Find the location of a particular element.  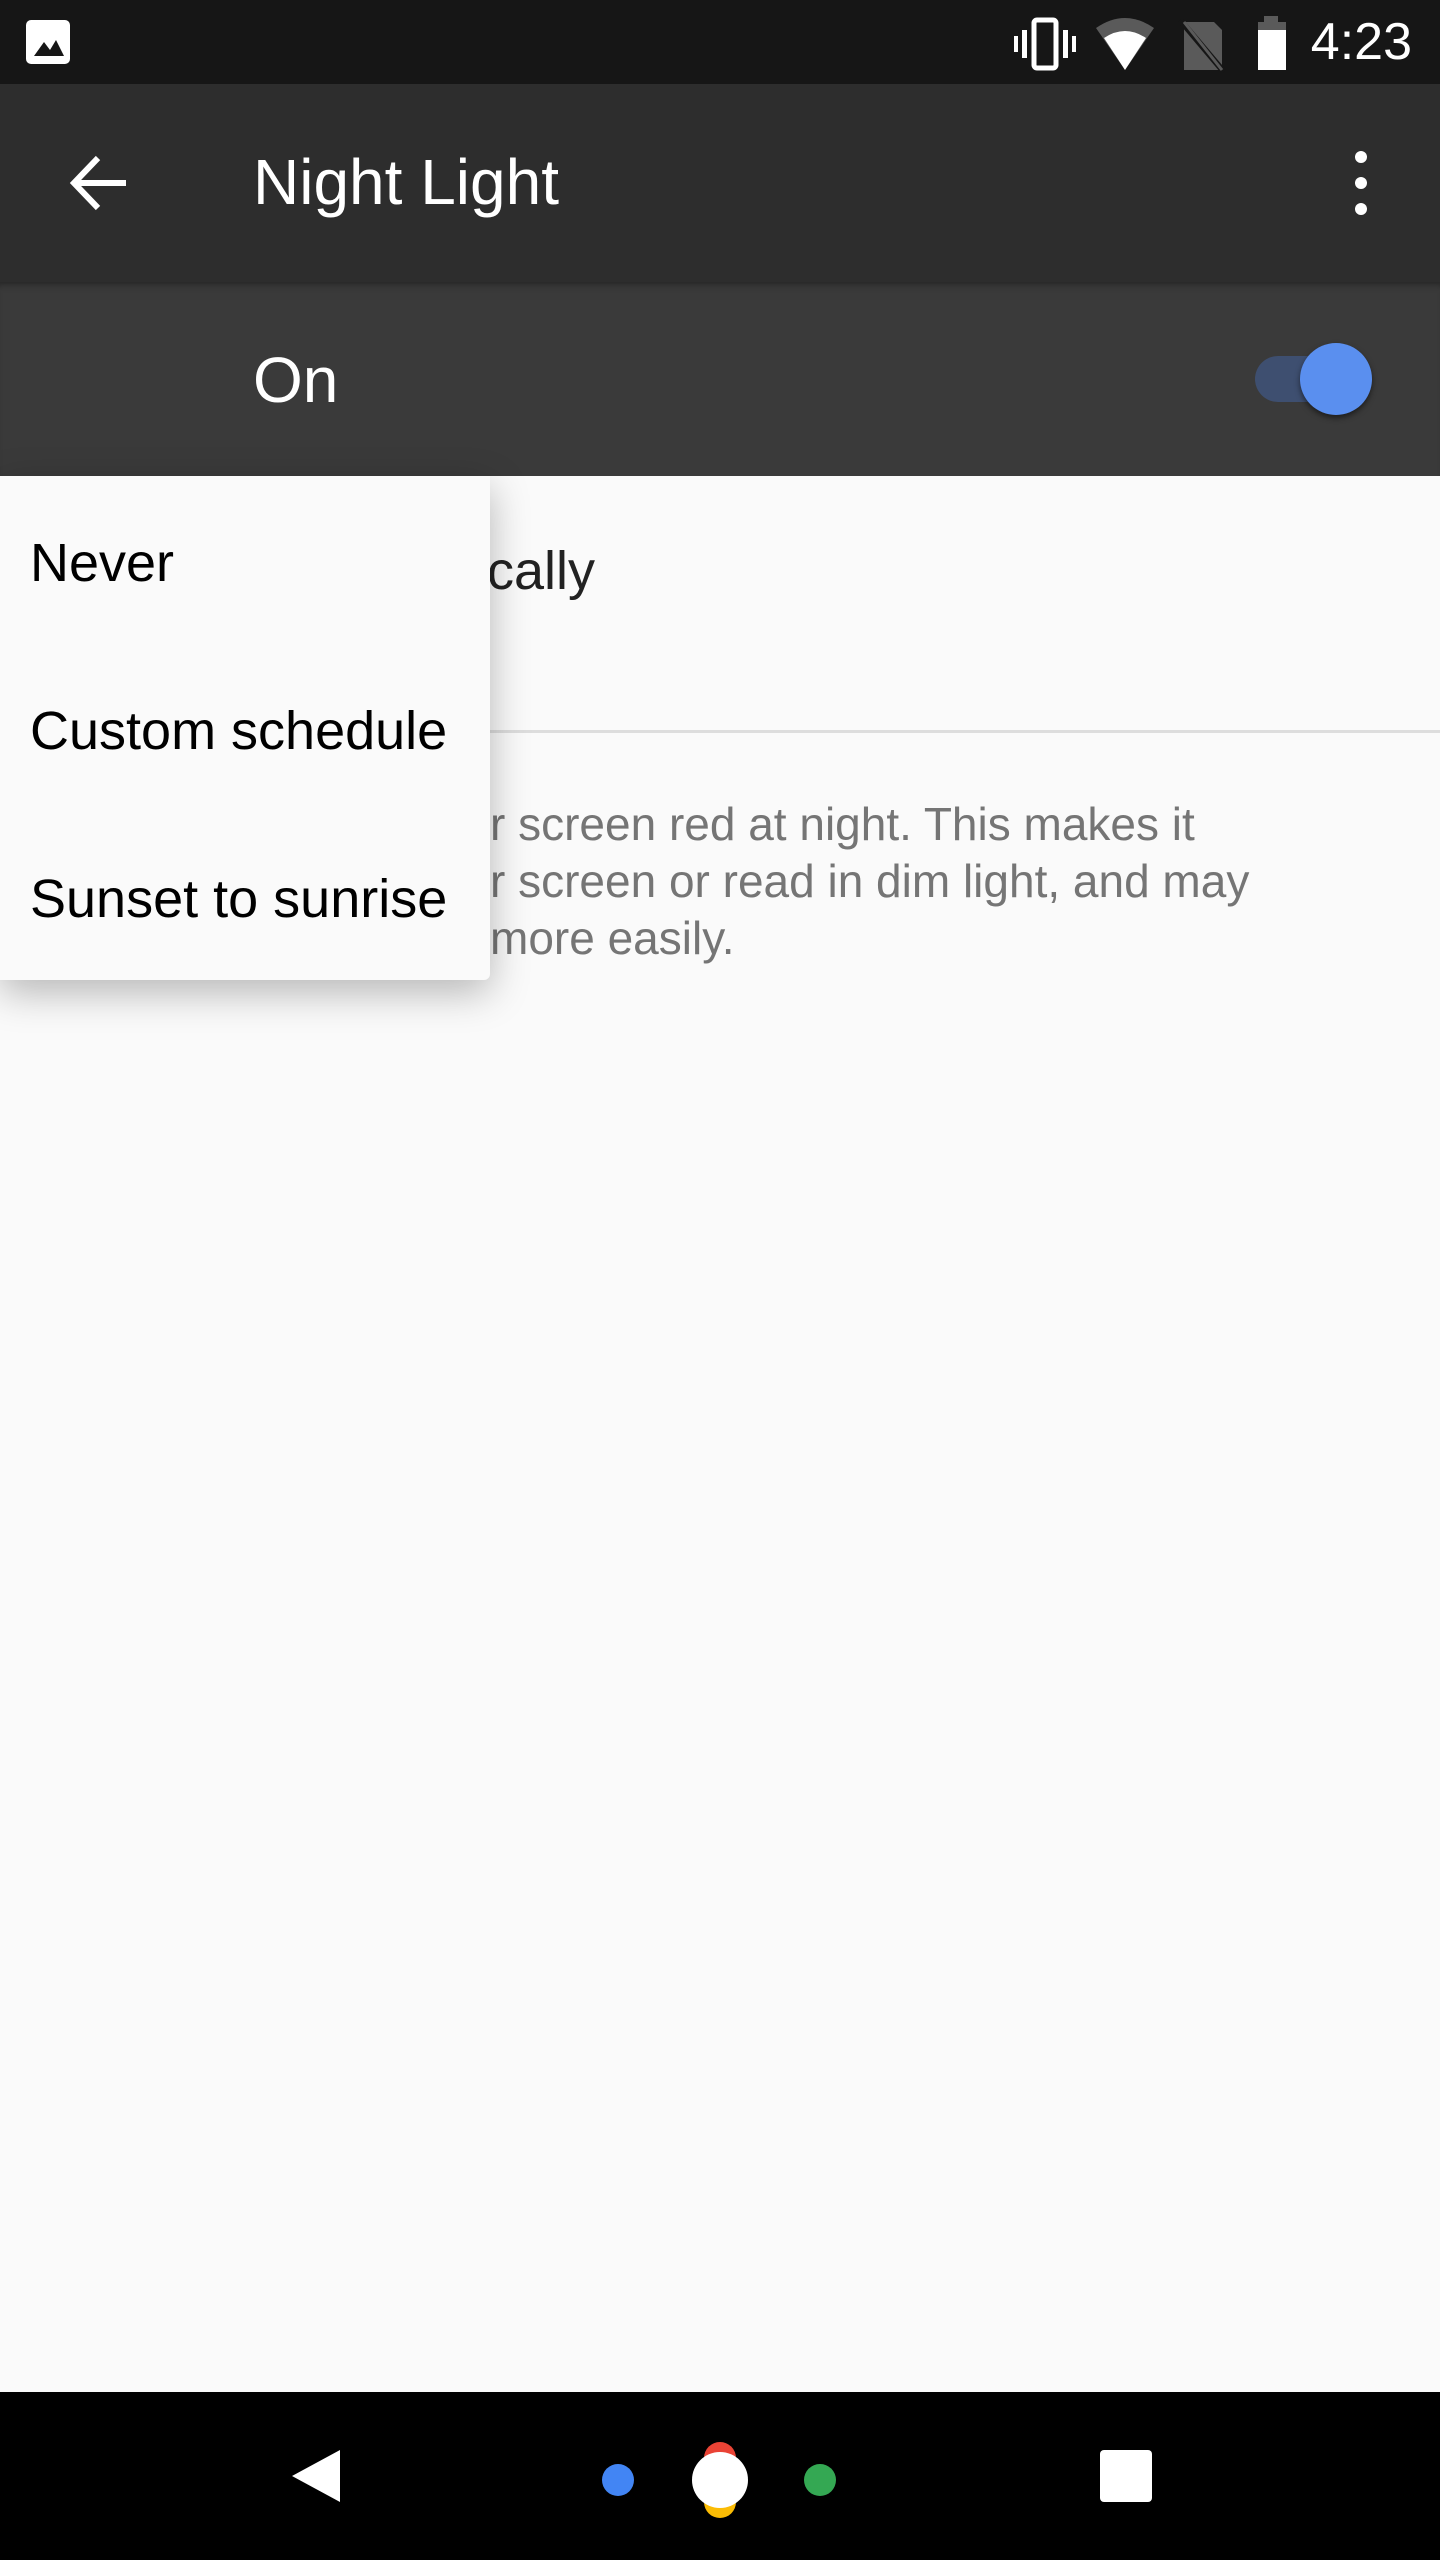

menu-item-sunset-to-sunrise: Sunset to sunrise is located at coordinates (238, 899).